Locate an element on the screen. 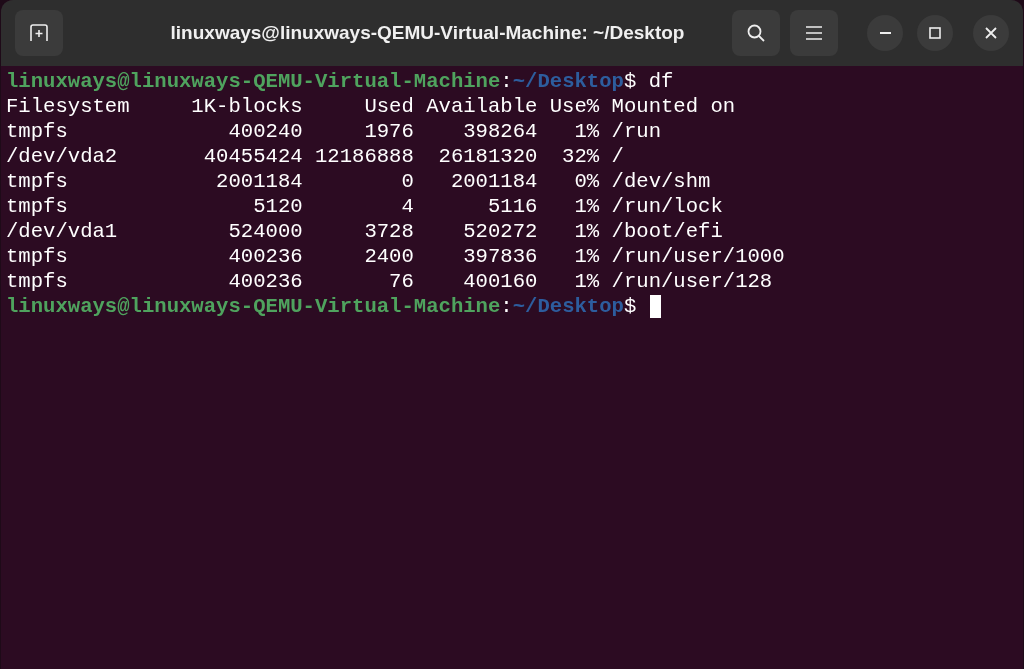 This screenshot has width=1024, height=669. new-tab-button is located at coordinates (39, 33).